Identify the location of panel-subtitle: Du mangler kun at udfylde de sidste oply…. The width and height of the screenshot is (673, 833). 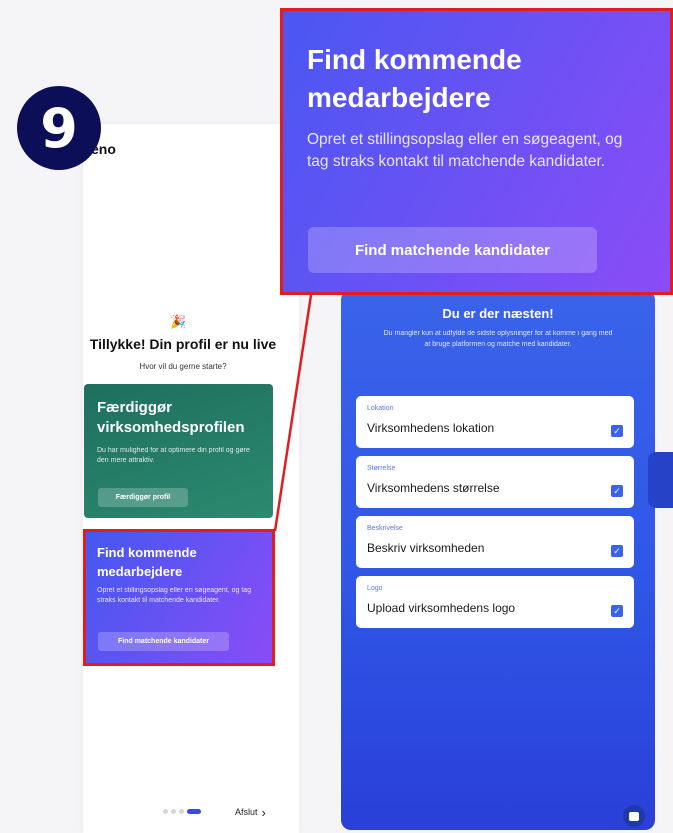
(498, 339).